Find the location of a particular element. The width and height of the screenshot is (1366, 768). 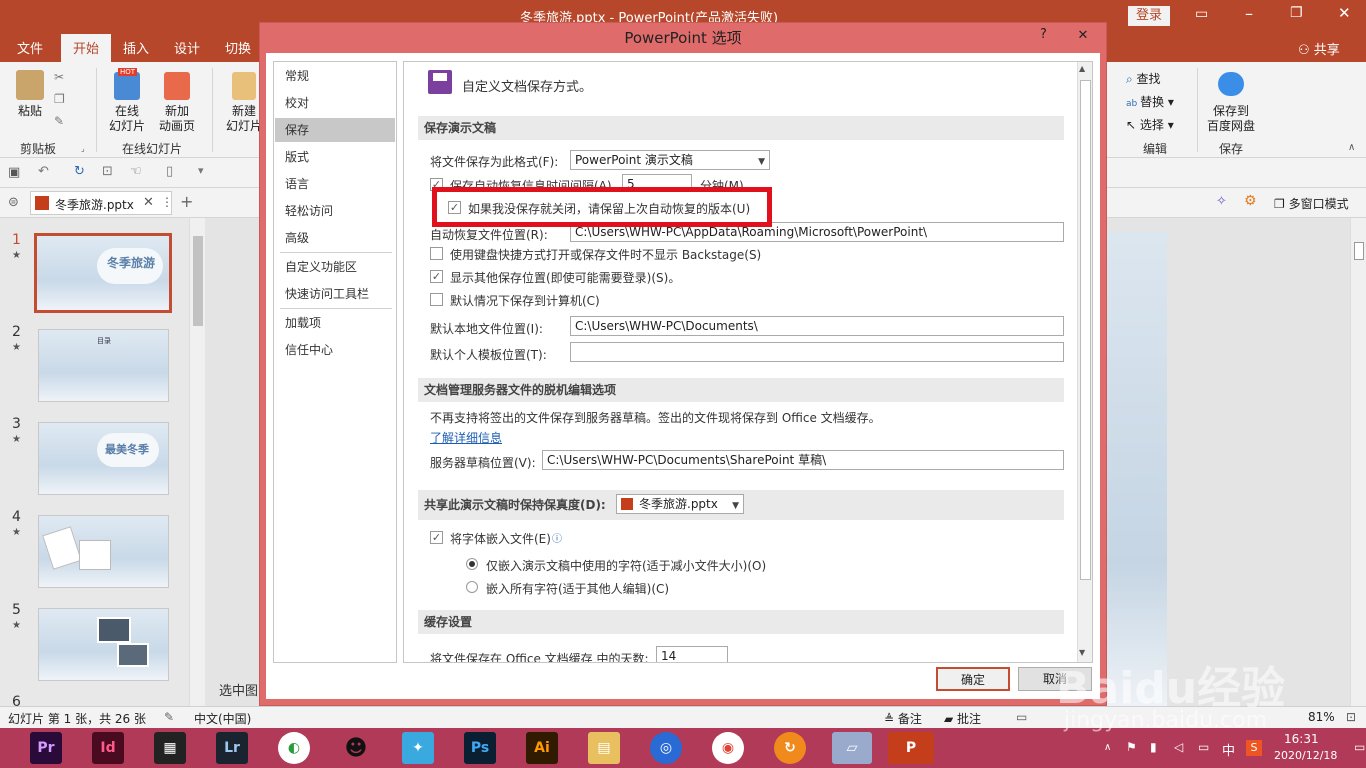

embed-all-radio is located at coordinates (472, 587).